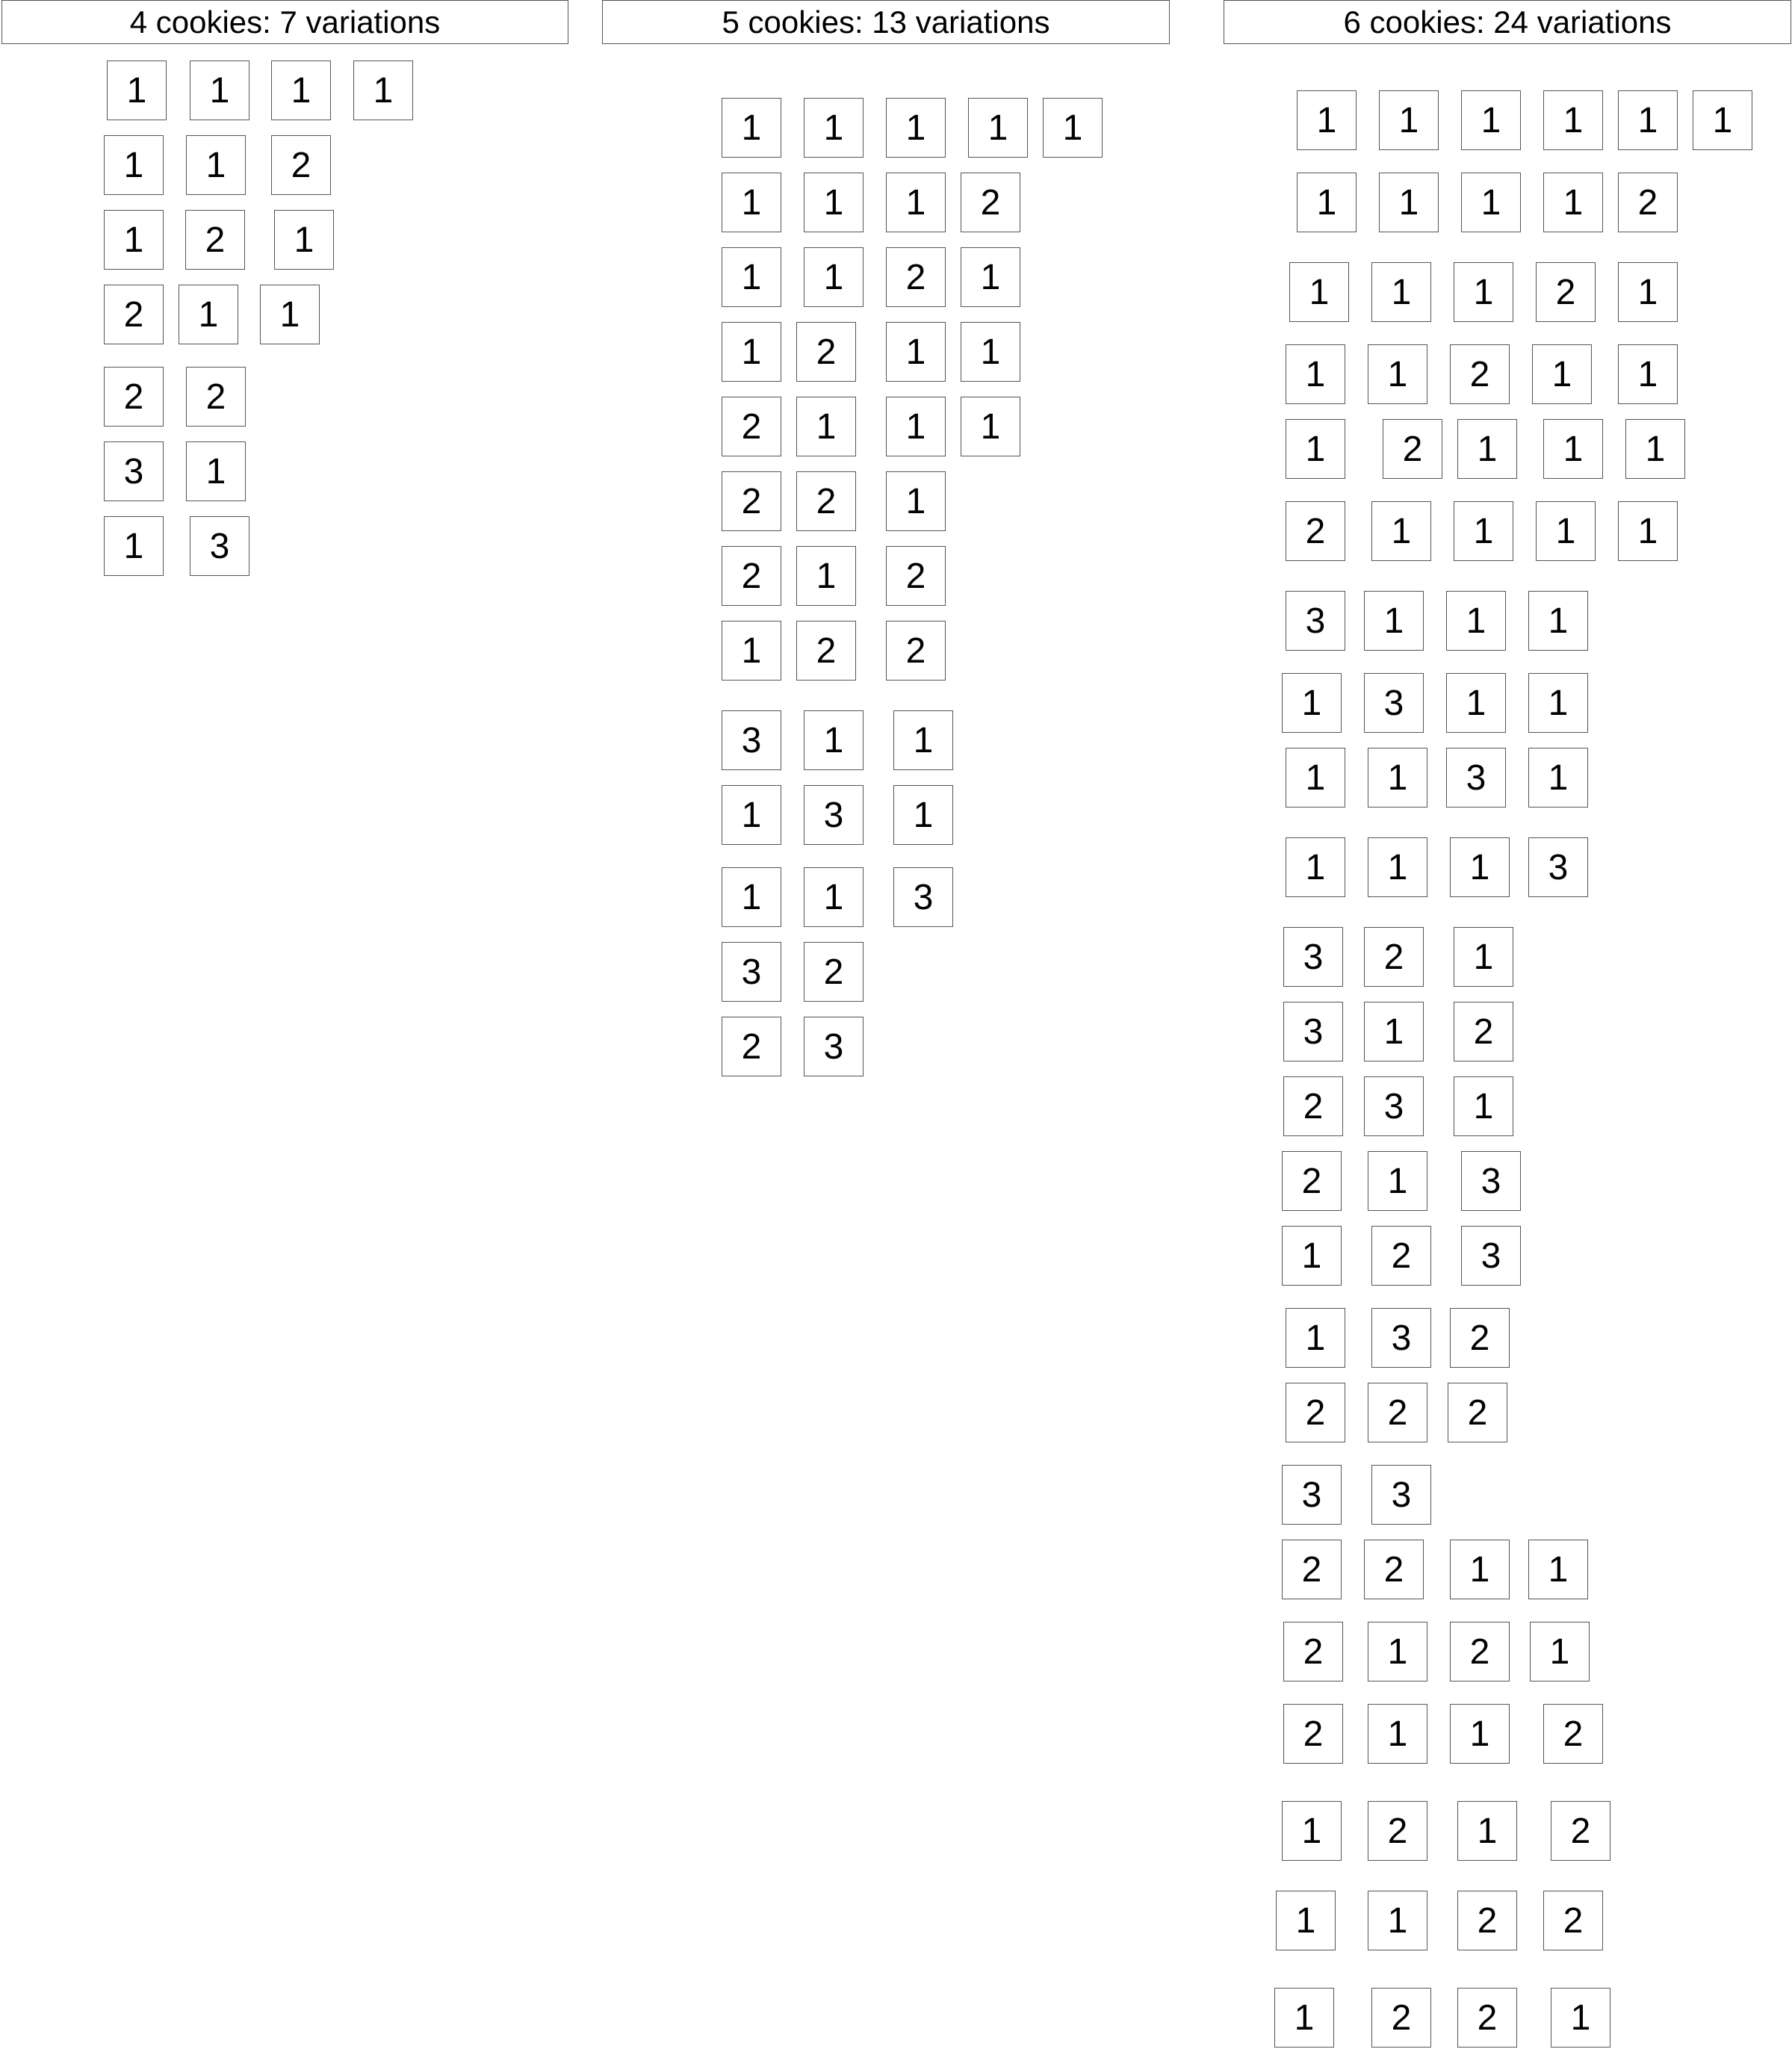  I want to click on column-header: 4 cookies: 7 variations, so click(284, 22).